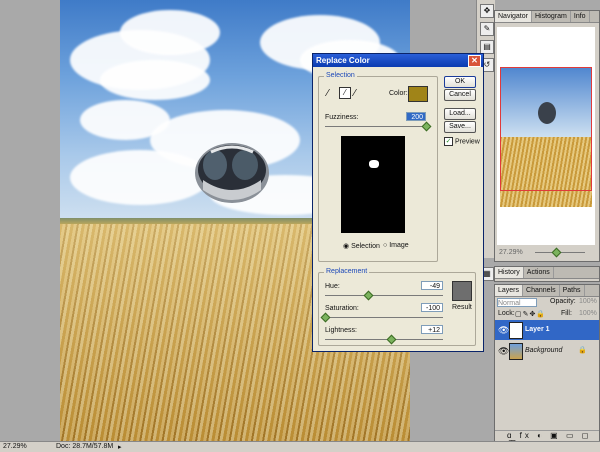 The width and height of the screenshot is (600, 452). Describe the element at coordinates (566, 313) in the screenshot. I see `fill-label: Fill:` at that location.